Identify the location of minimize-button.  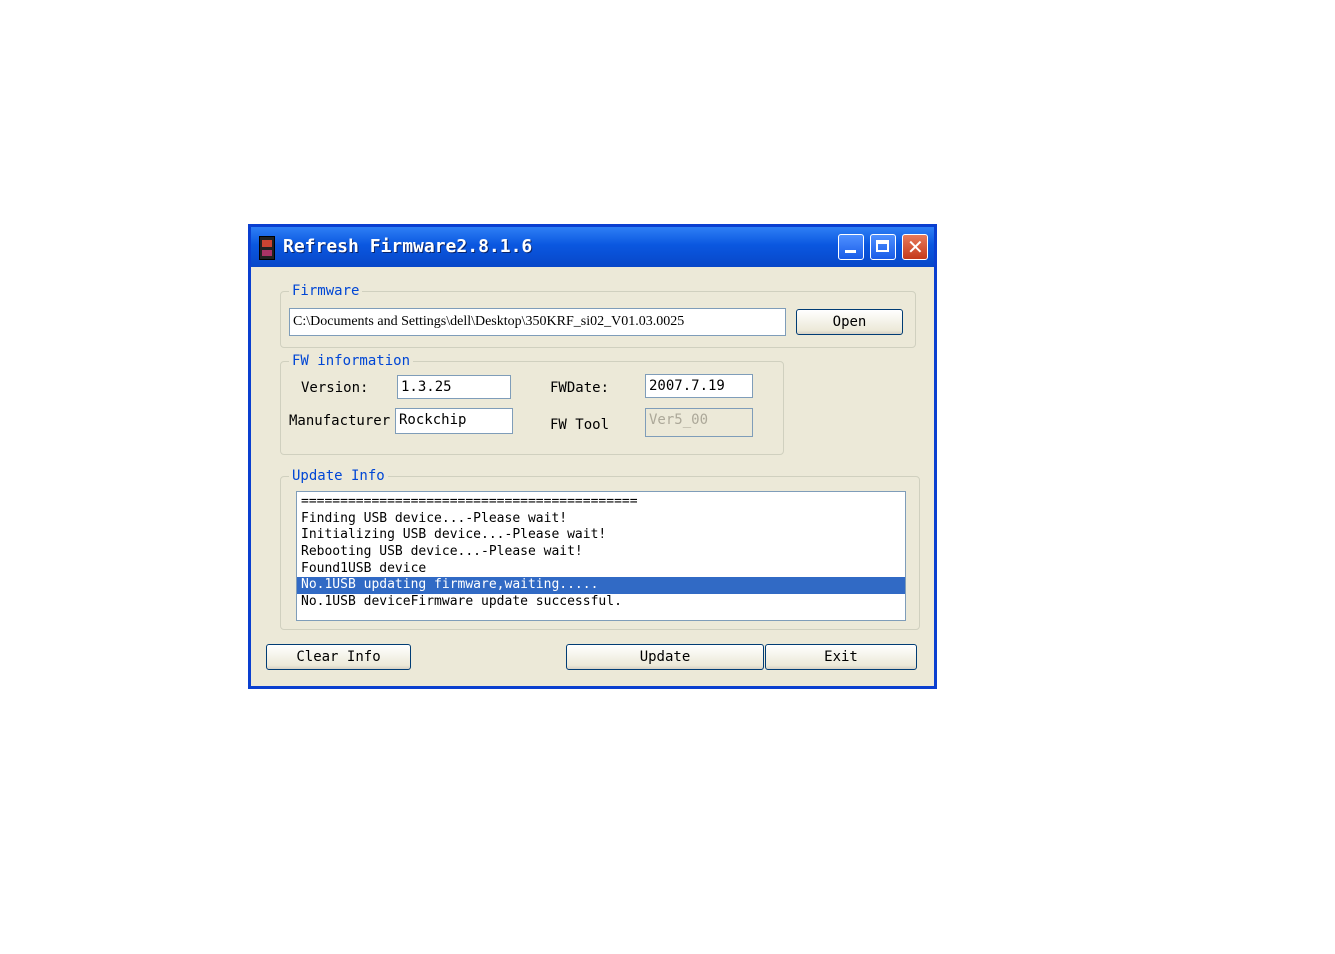
(851, 247).